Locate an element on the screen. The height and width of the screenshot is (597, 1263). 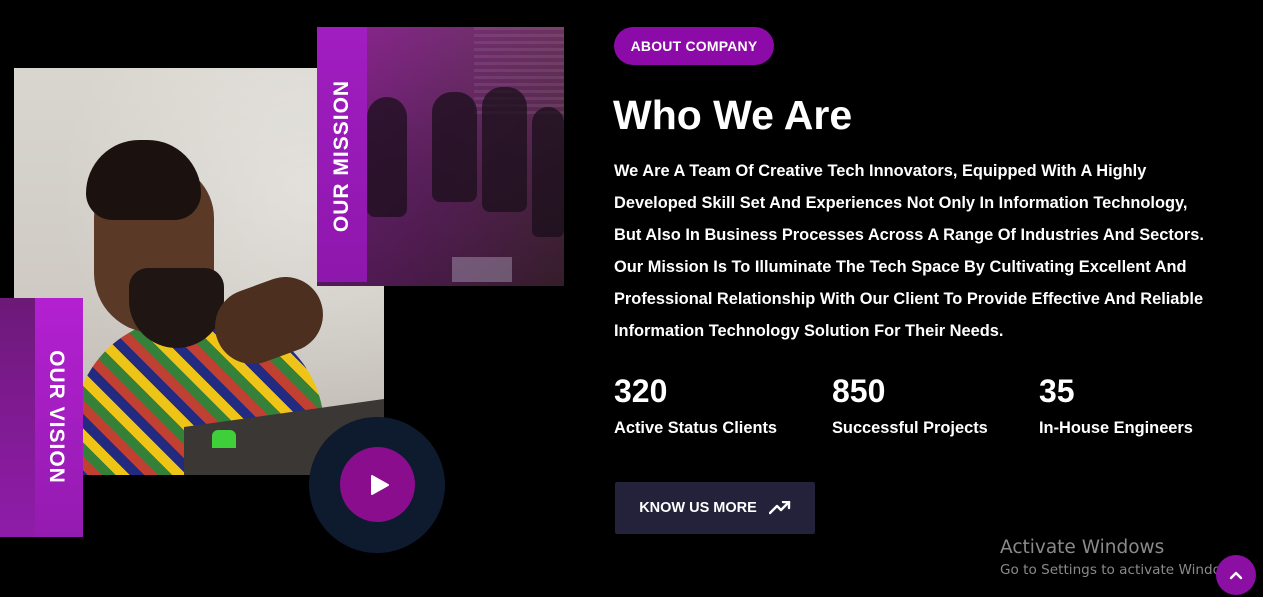
stat-label: Active Status Clients is located at coordinates (696, 428).